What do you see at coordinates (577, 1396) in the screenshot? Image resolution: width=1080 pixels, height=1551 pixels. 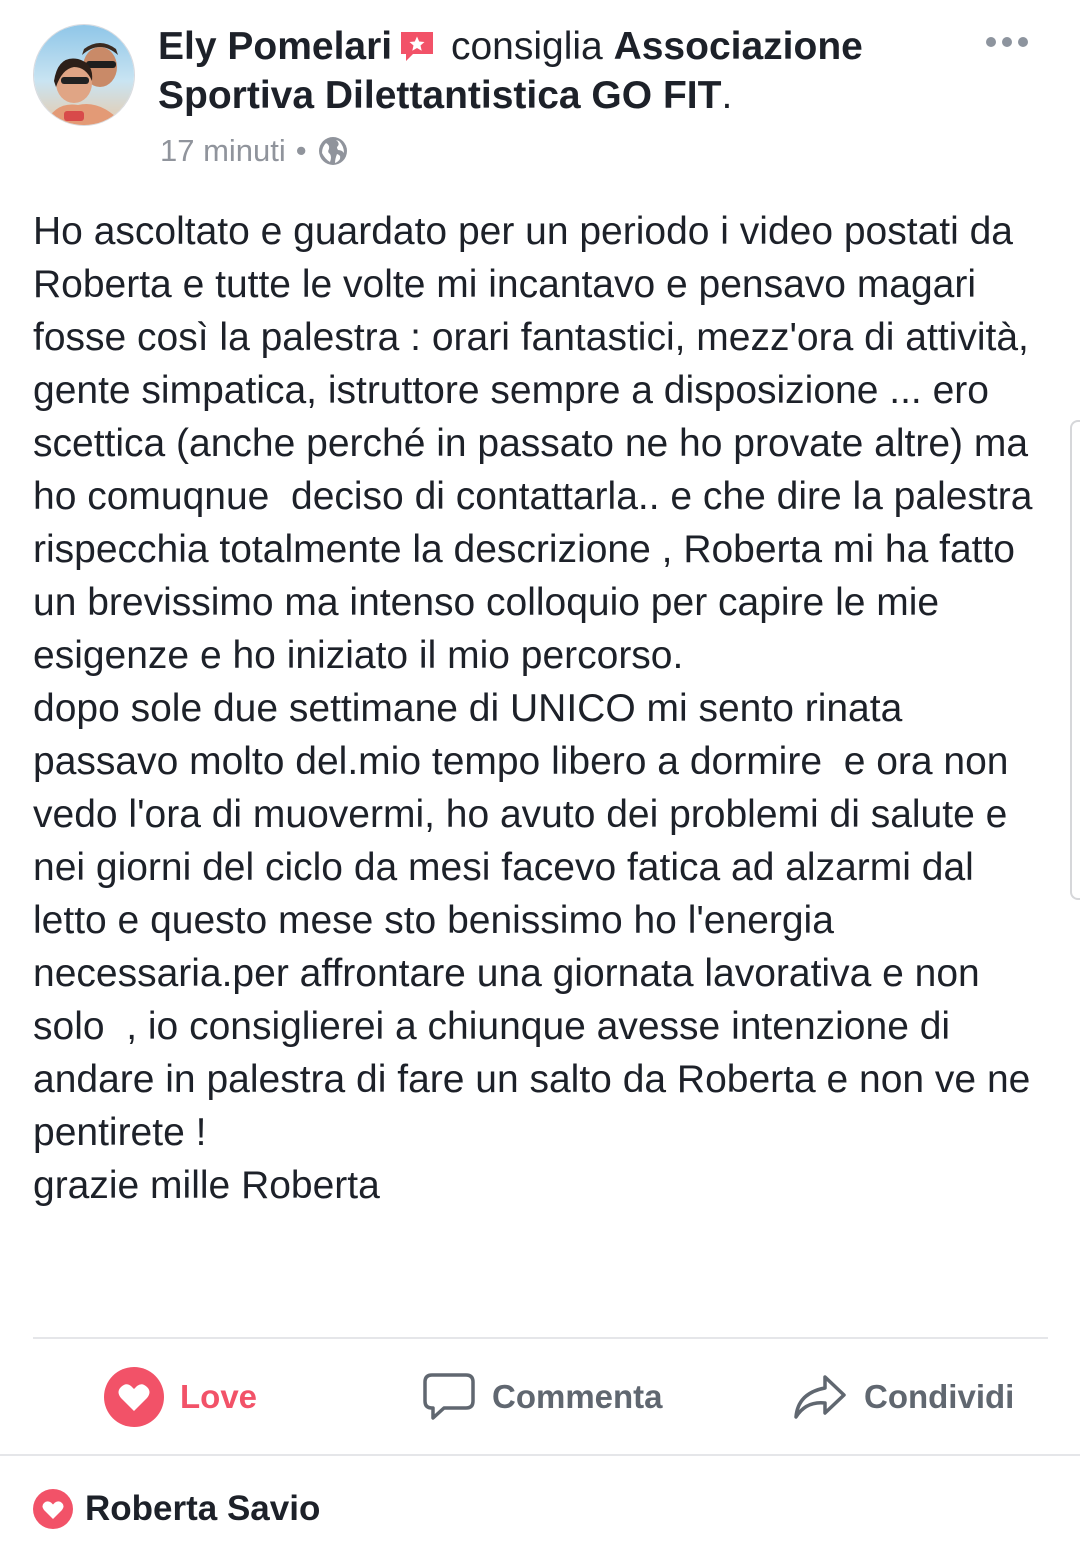 I see `comment-label: Commenta` at bounding box center [577, 1396].